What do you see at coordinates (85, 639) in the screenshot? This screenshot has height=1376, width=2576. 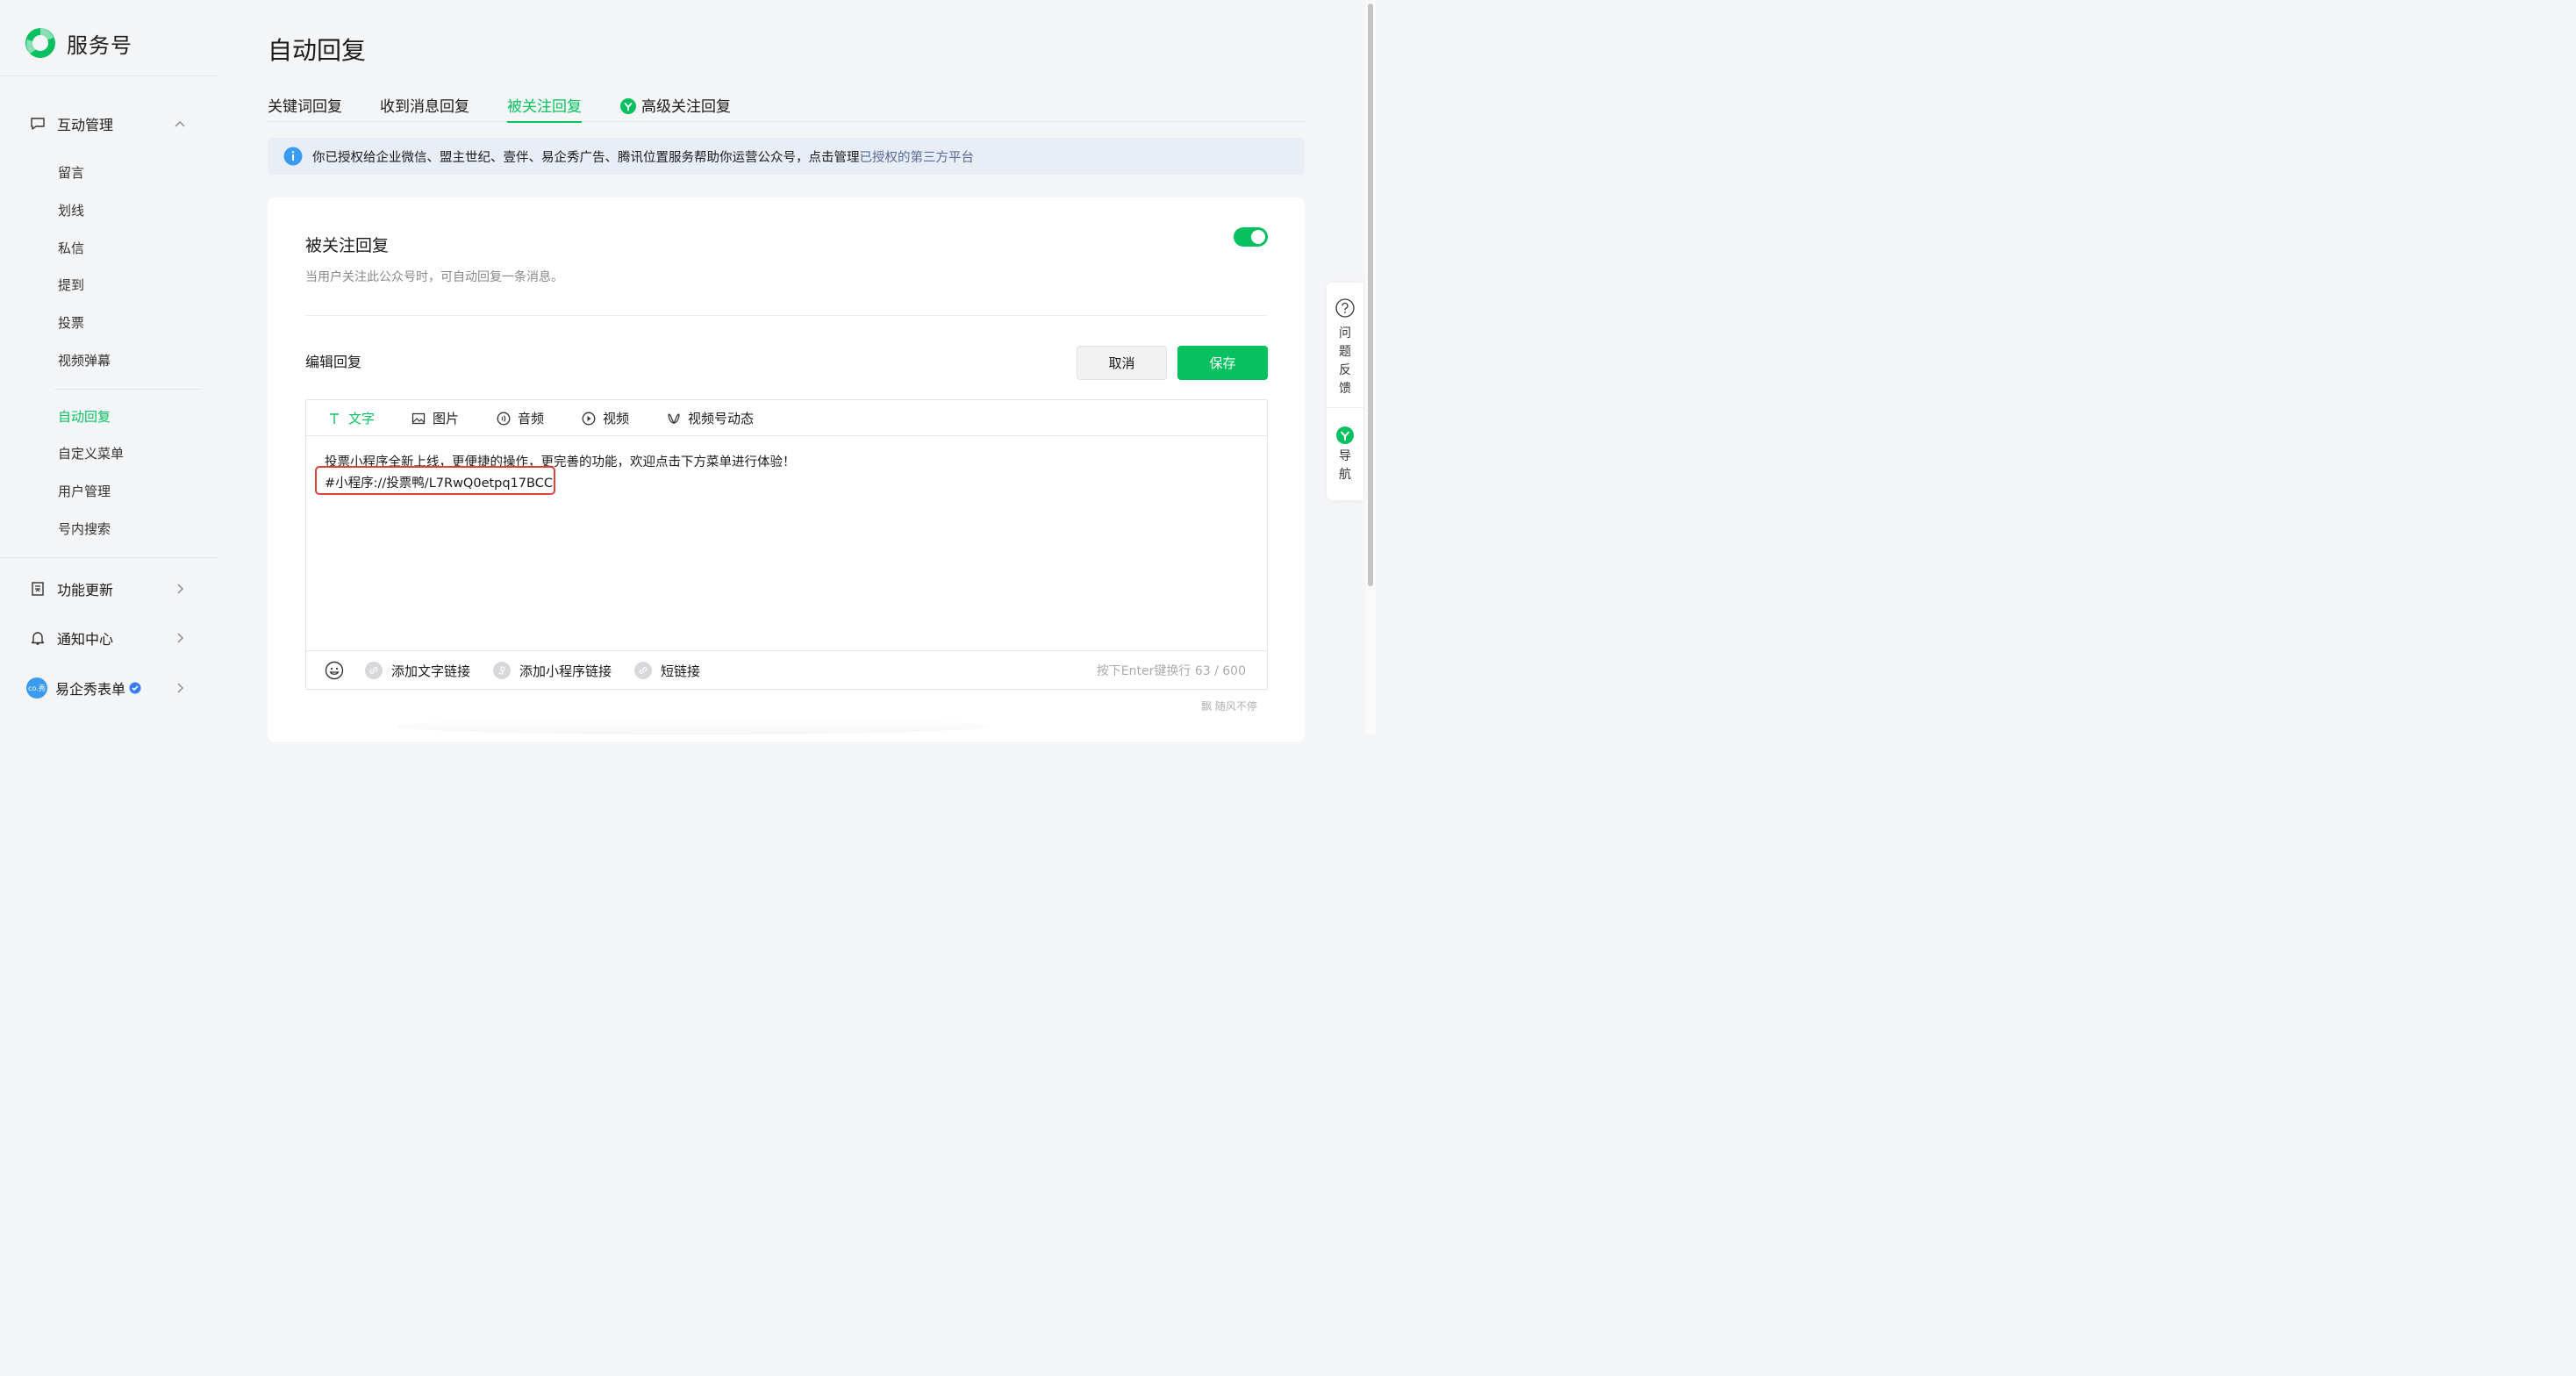 I see `sidebar-group-label: 通知中心` at bounding box center [85, 639].